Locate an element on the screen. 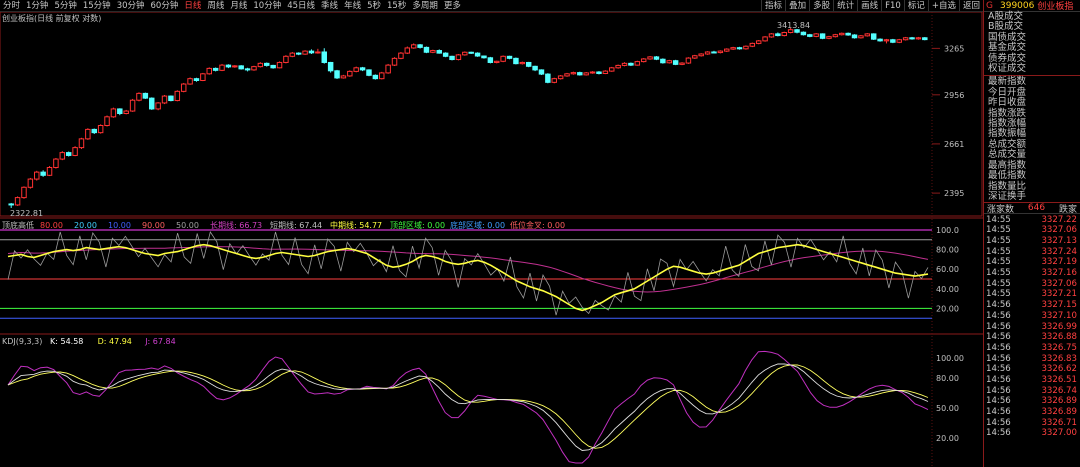  tick-row: 14:56 3326.89 is located at coordinates (1032, 412).